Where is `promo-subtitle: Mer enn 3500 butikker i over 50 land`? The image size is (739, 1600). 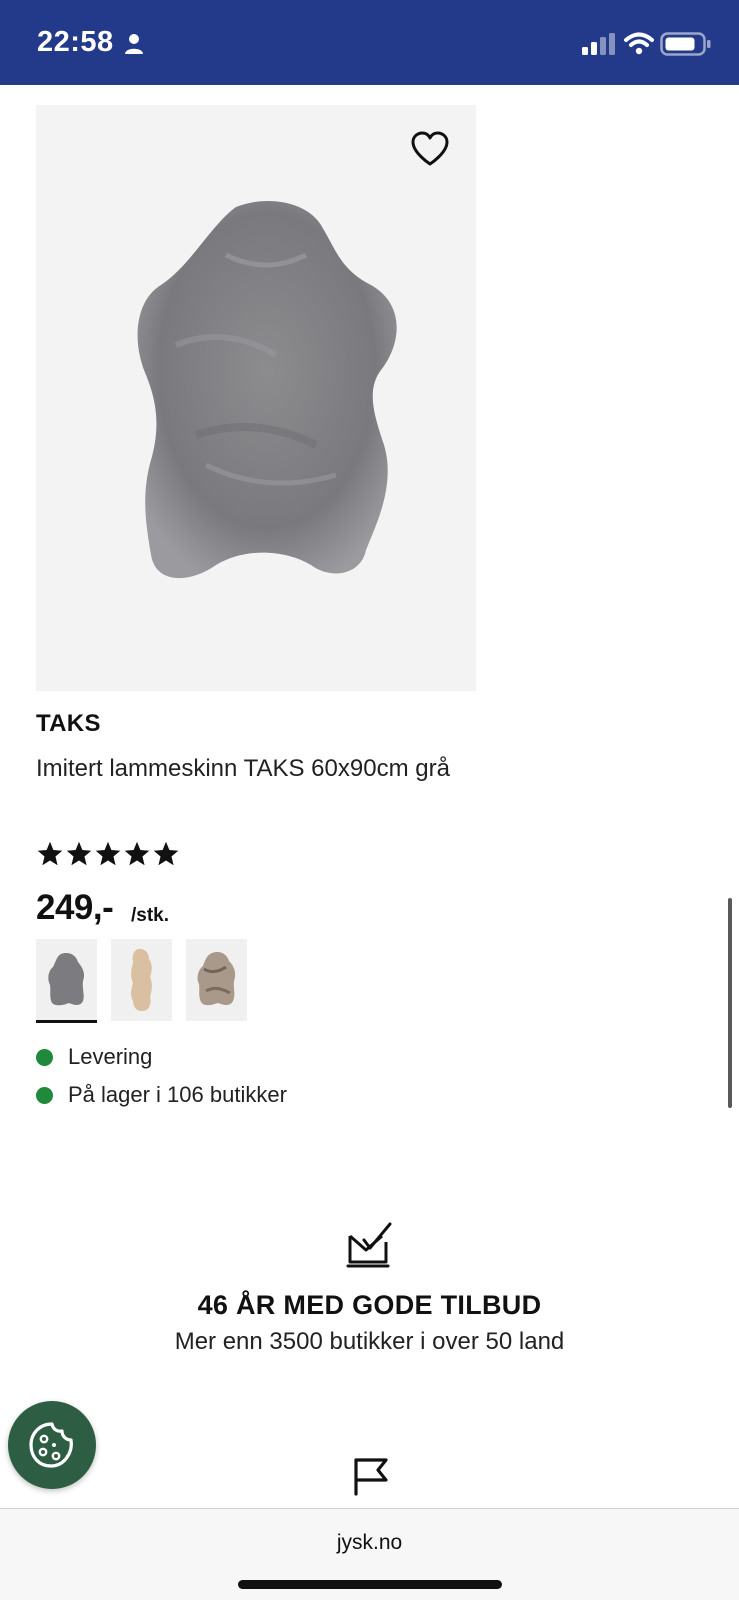
promo-subtitle: Mer enn 3500 butikker i over 50 land is located at coordinates (369, 1341).